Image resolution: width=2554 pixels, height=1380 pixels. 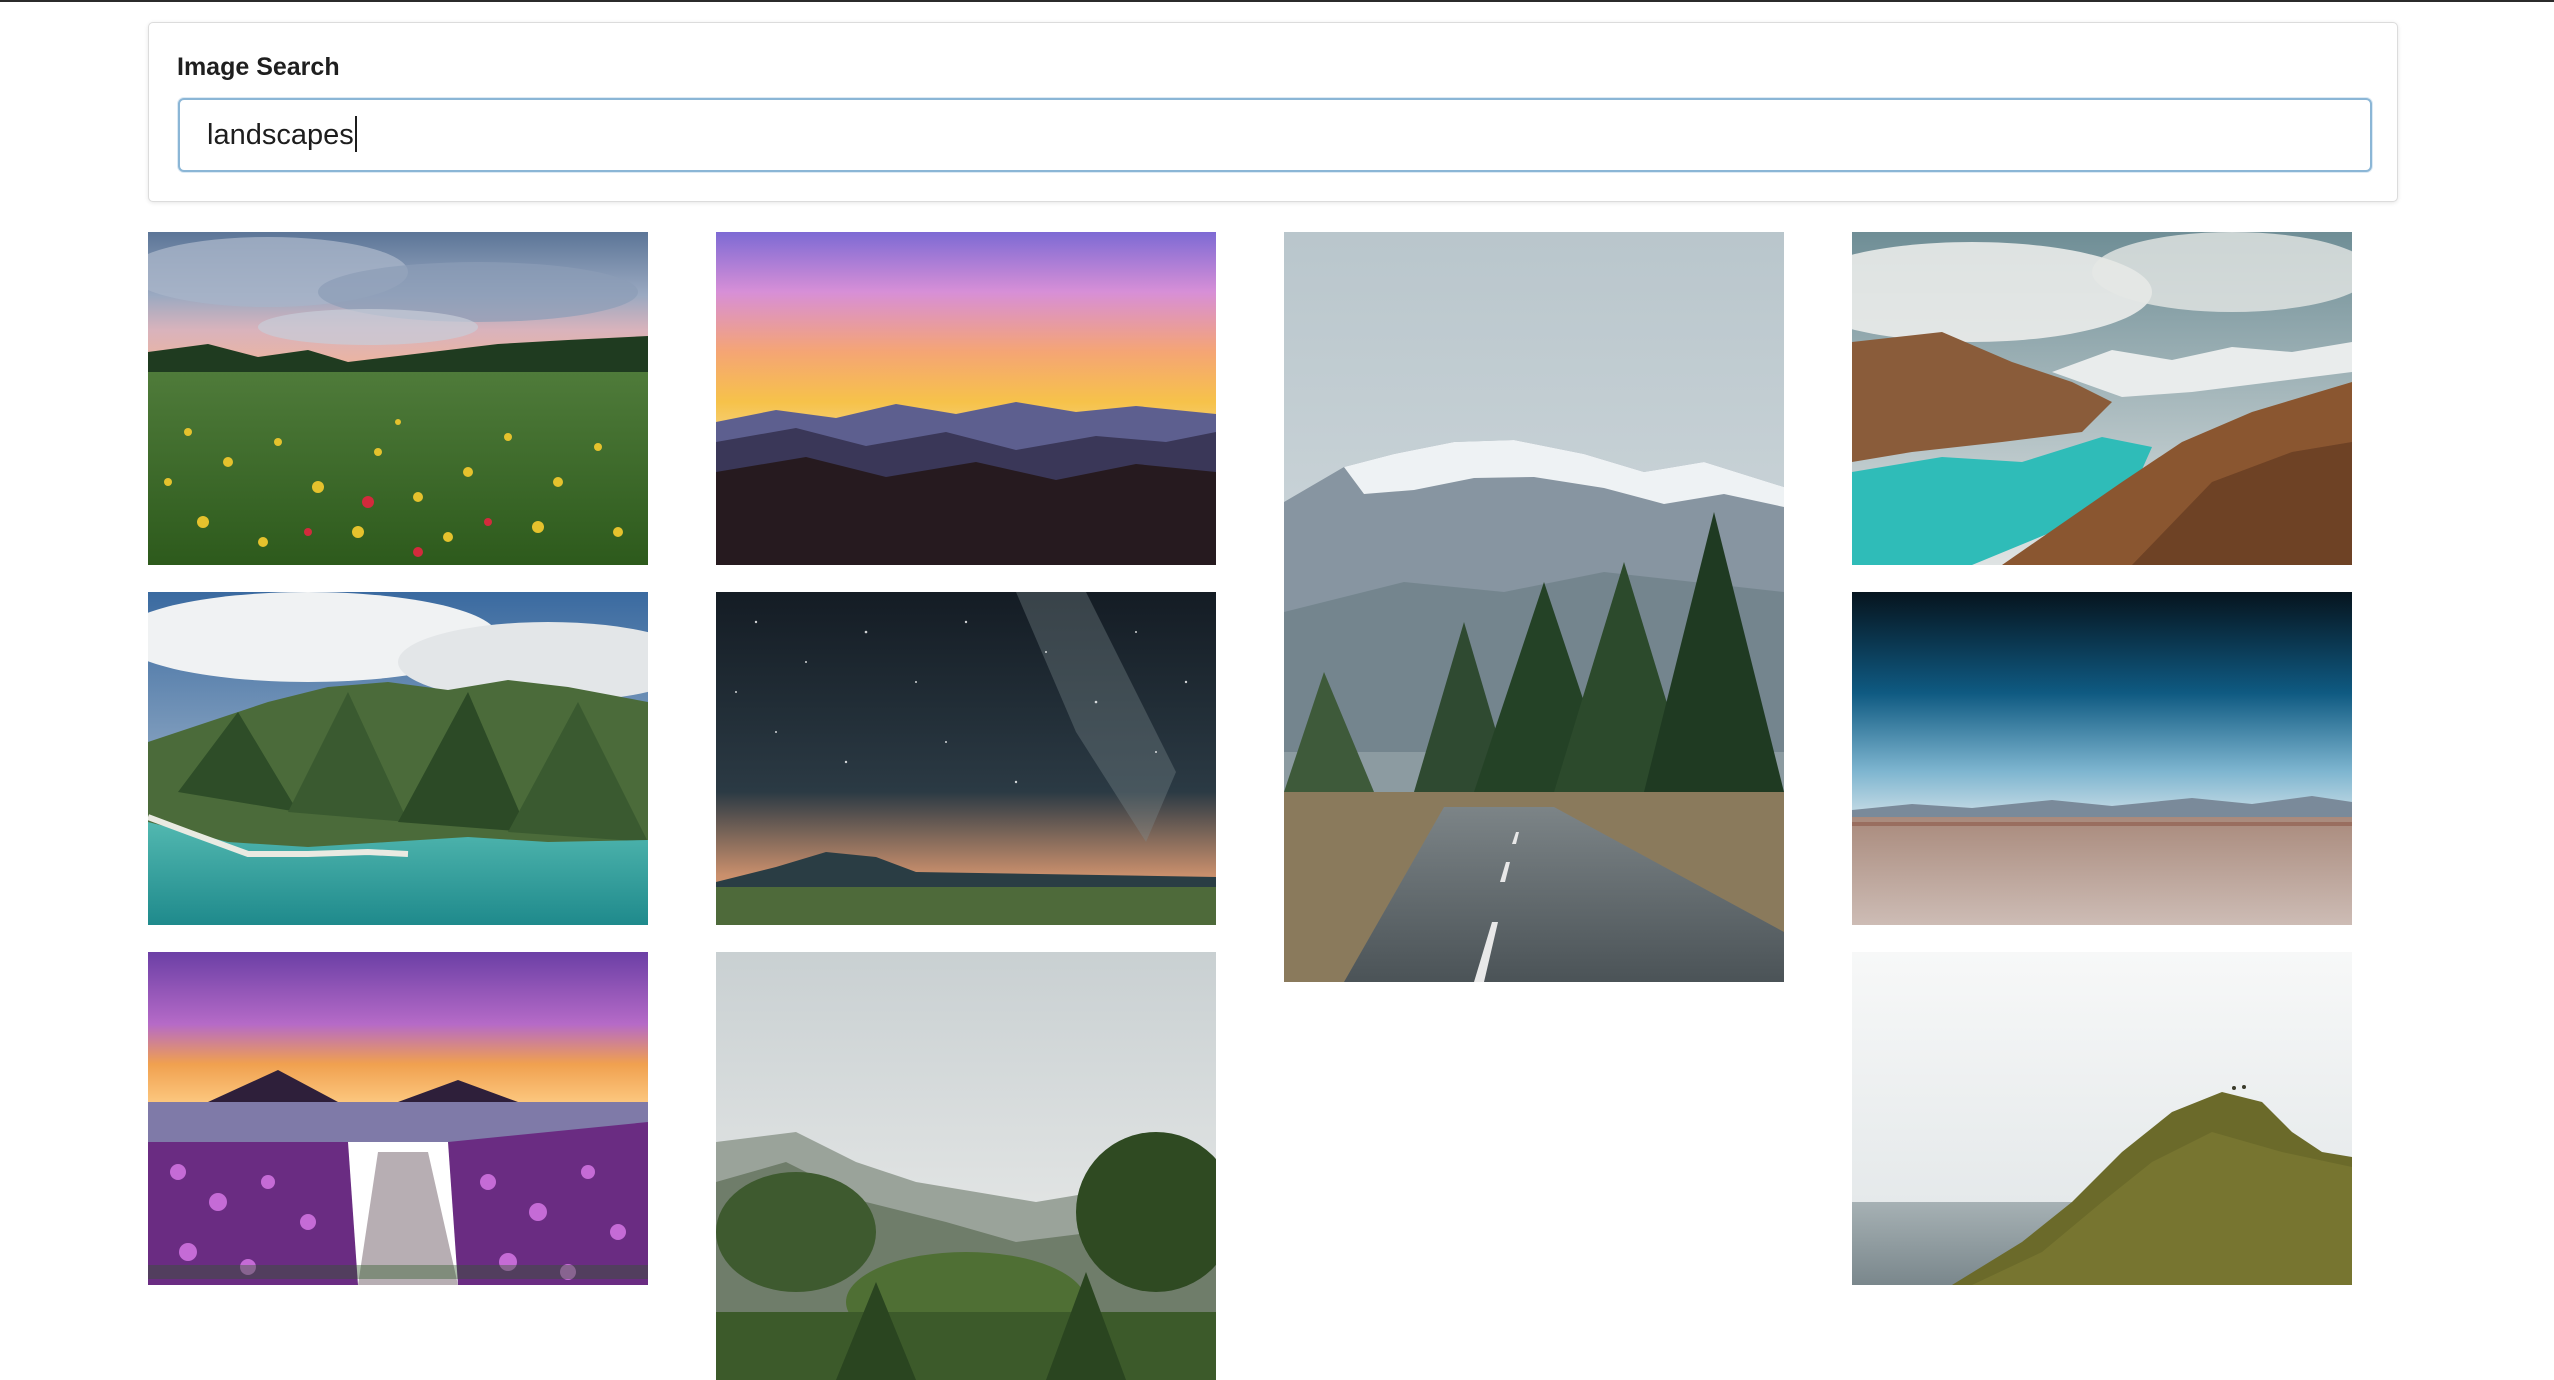 I want to click on search-query-text: landscapes, so click(x=280, y=135).